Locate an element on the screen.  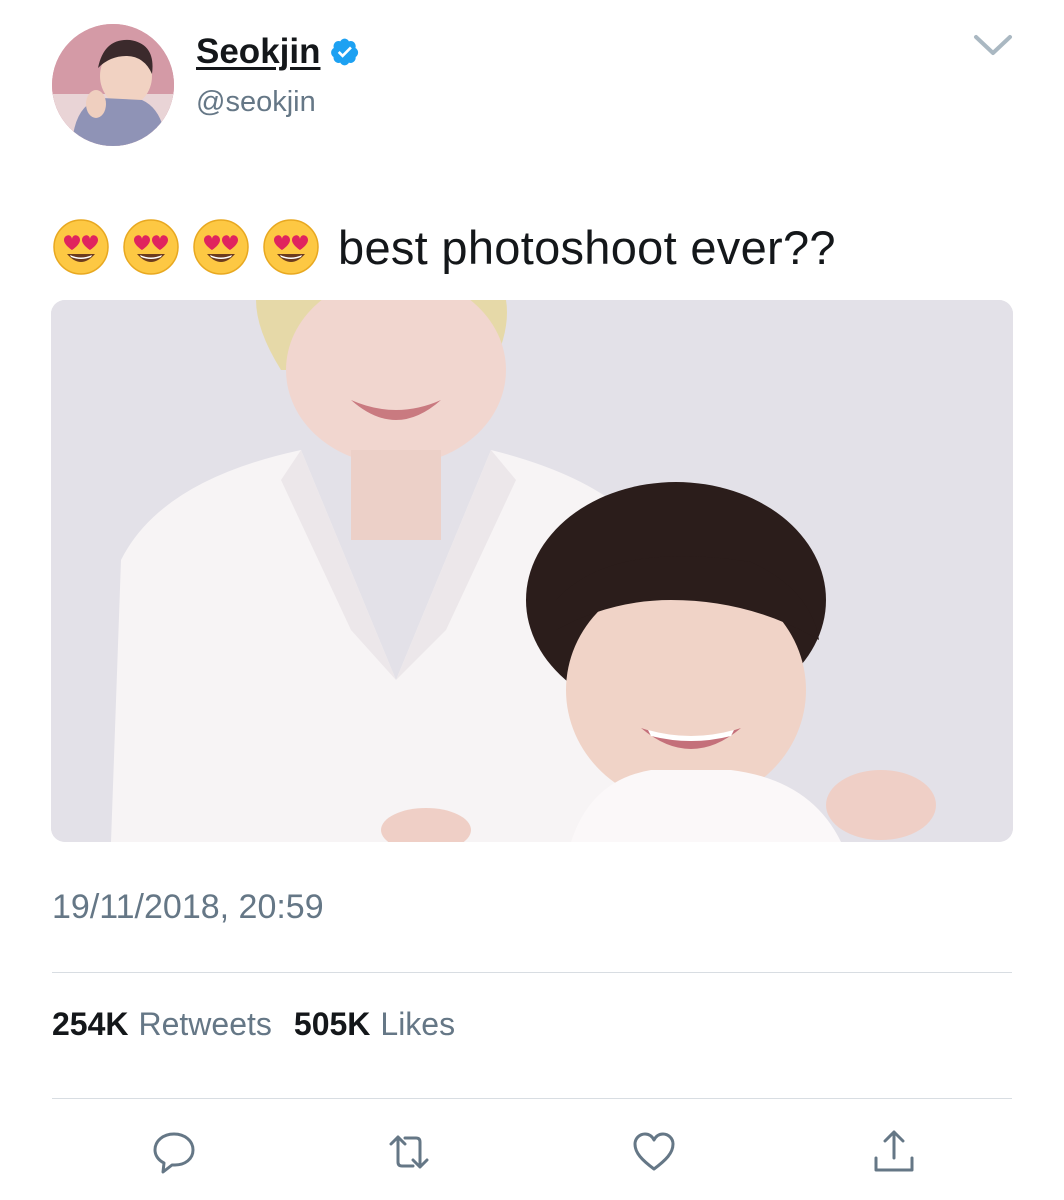
tweet-text: best photoshoot ever?? is located at coordinates (444, 247).